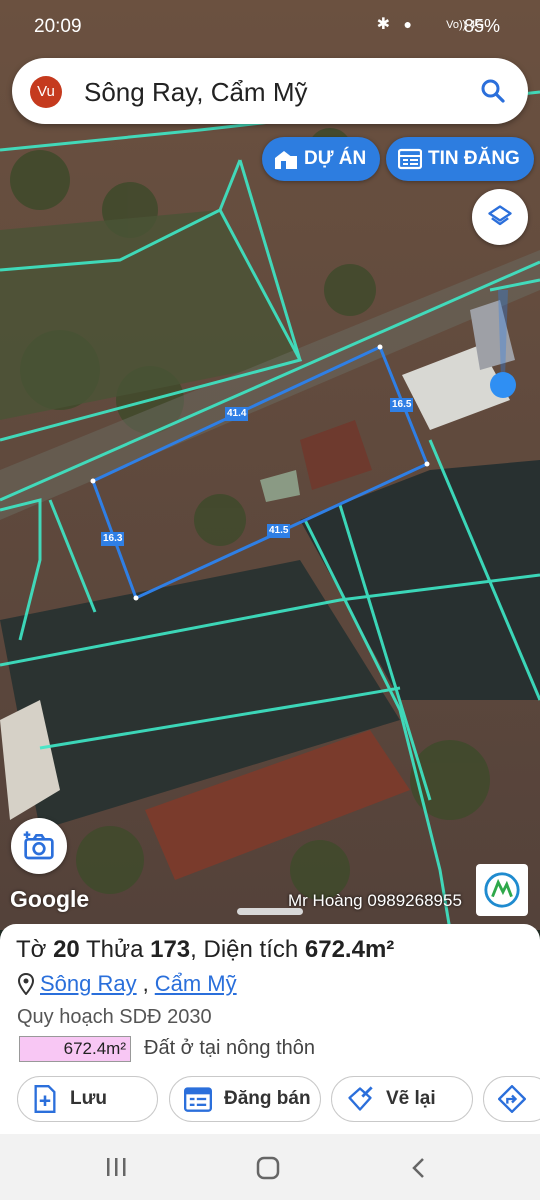 Image resolution: width=540 pixels, height=1200 pixels. Describe the element at coordinates (50, 899) in the screenshot. I see `google-attribution: Google` at that location.